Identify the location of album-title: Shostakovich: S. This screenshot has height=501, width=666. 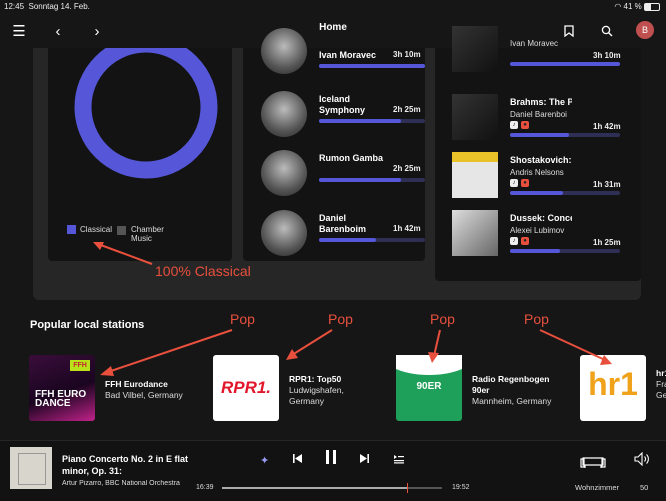
(541, 160).